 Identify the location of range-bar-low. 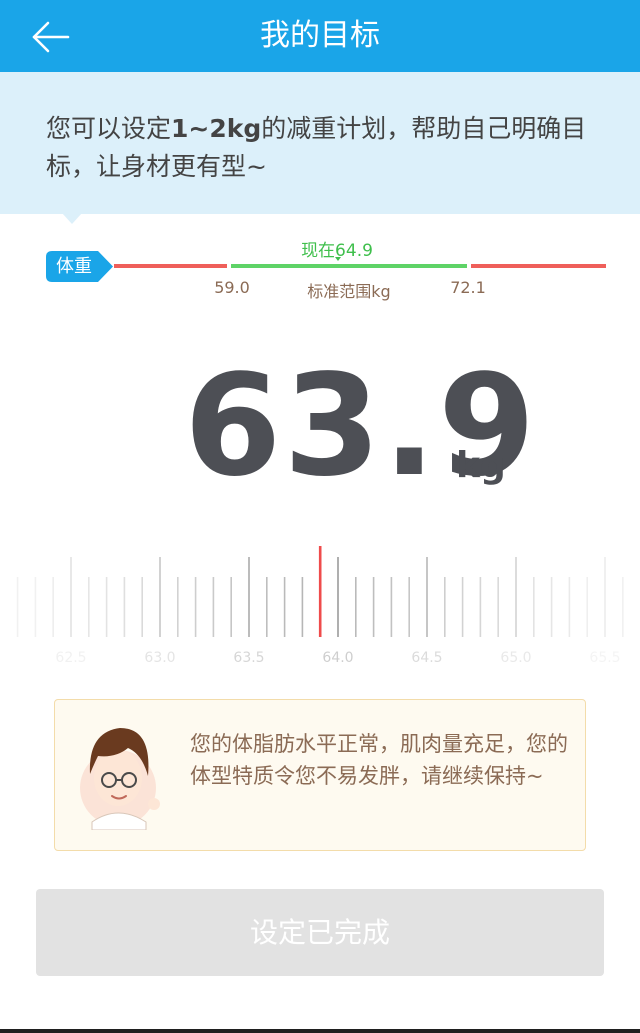
(170, 266).